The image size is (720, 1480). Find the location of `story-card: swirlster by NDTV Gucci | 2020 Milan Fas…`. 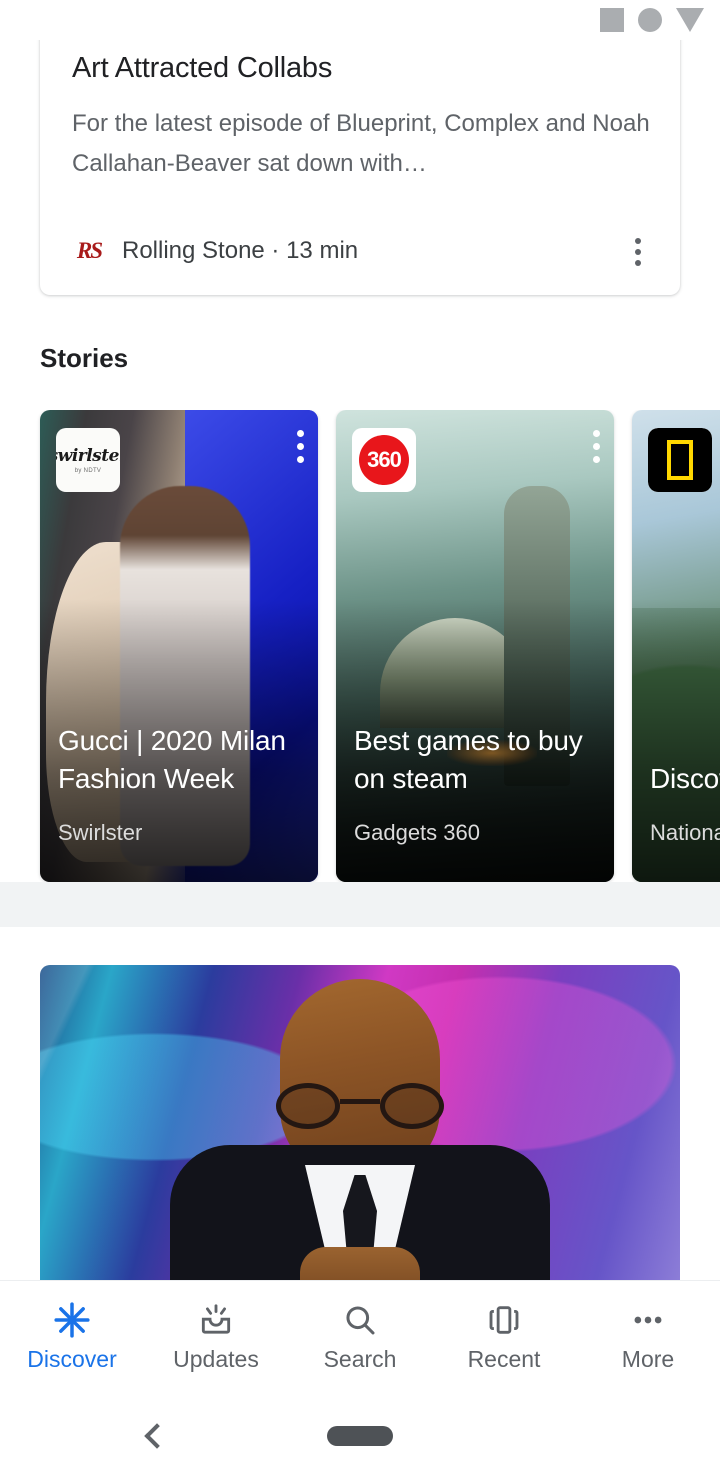

story-card: swirlster by NDTV Gucci | 2020 Milan Fas… is located at coordinates (179, 646).